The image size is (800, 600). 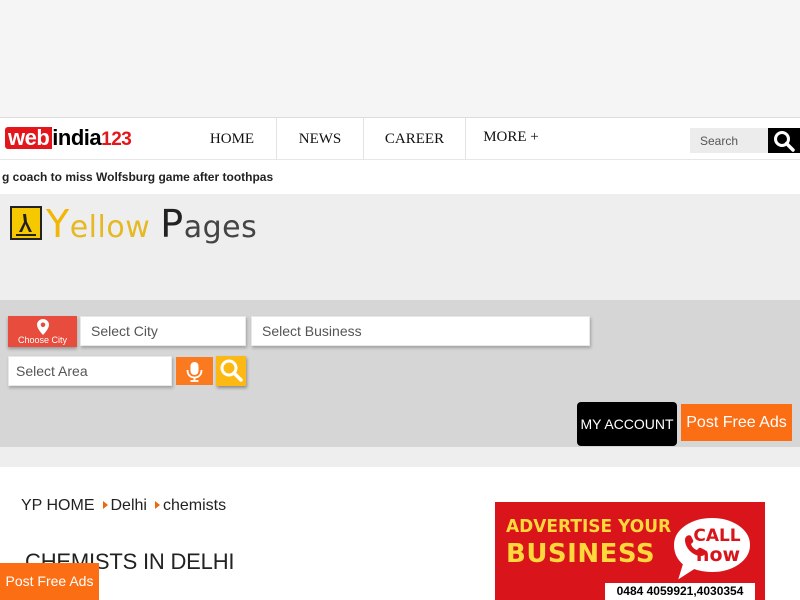 What do you see at coordinates (116, 139) in the screenshot?
I see `logo-123: 123` at bounding box center [116, 139].